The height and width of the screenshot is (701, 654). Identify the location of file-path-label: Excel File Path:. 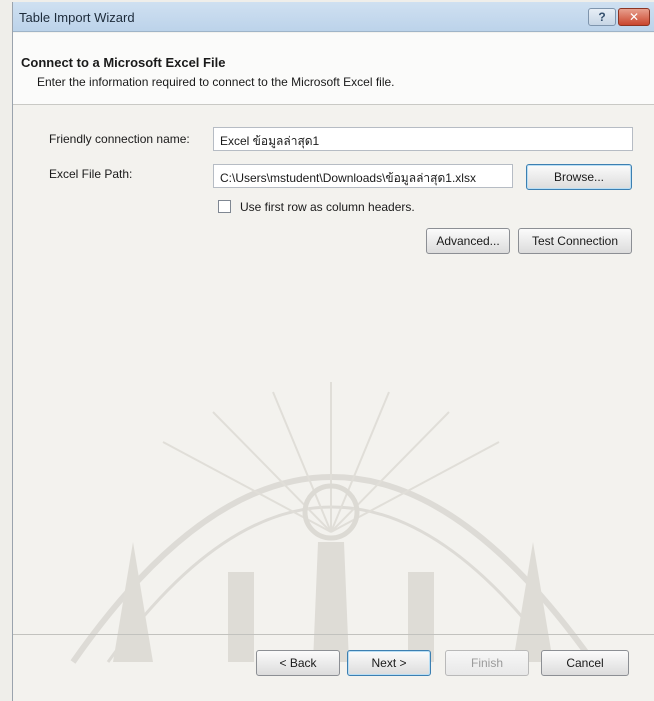
(91, 174).